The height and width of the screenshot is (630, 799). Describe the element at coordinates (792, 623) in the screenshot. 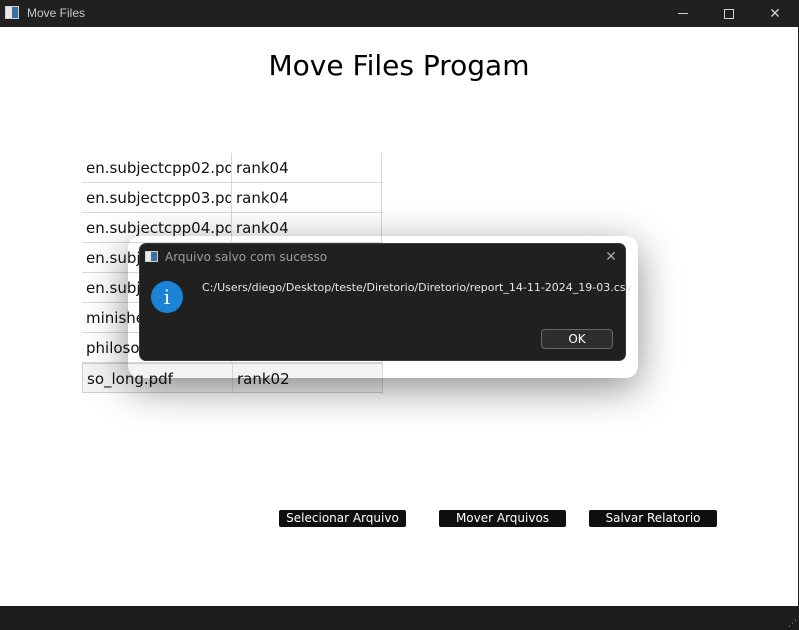

I see `resize-grip-icon: ⋰` at that location.